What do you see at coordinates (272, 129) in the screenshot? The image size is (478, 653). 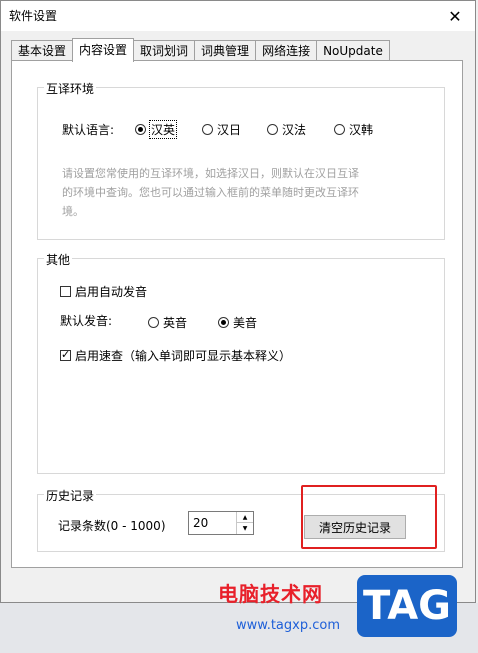 I see `radio-zh-fr-indicator` at bounding box center [272, 129].